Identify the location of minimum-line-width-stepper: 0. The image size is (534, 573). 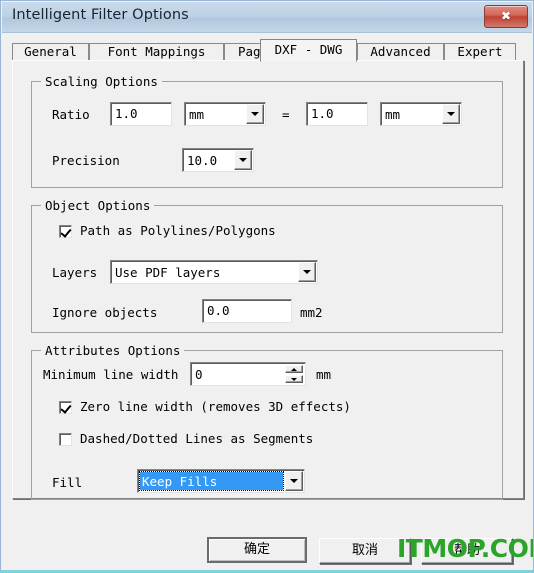
(248, 374).